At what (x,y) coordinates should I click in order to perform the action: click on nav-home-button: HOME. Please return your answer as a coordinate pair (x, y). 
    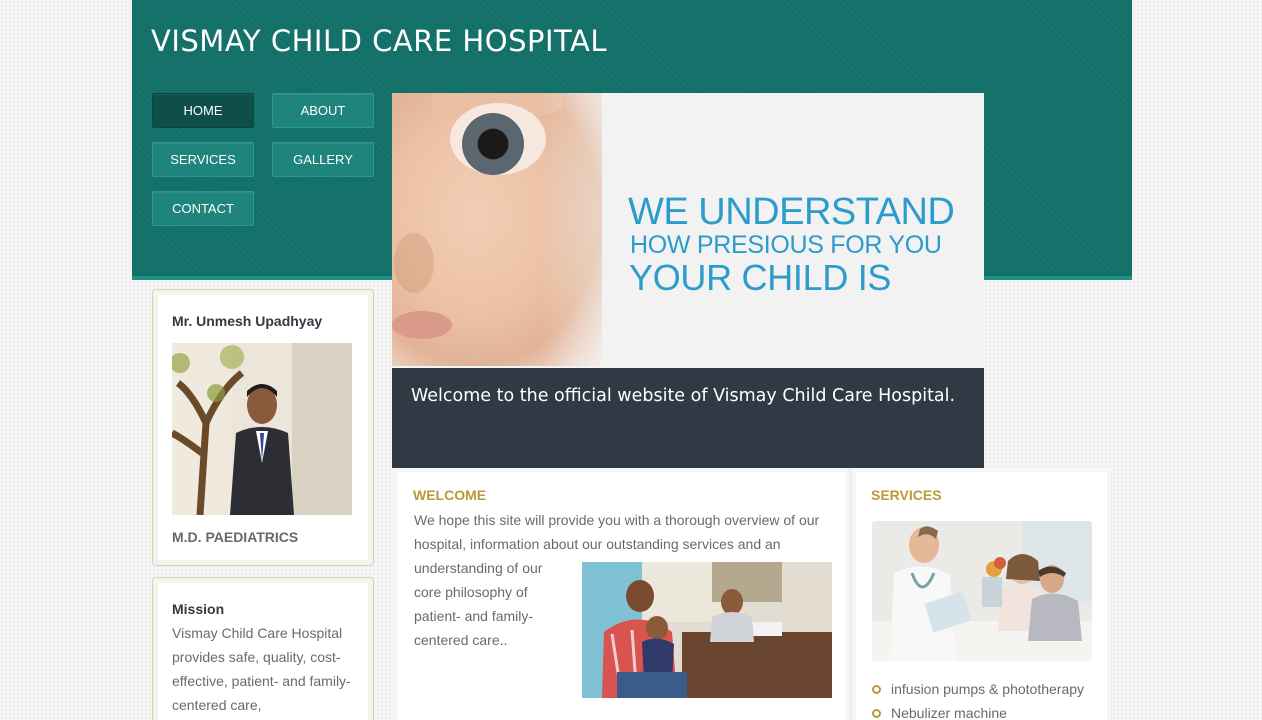
    Looking at the image, I should click on (203, 110).